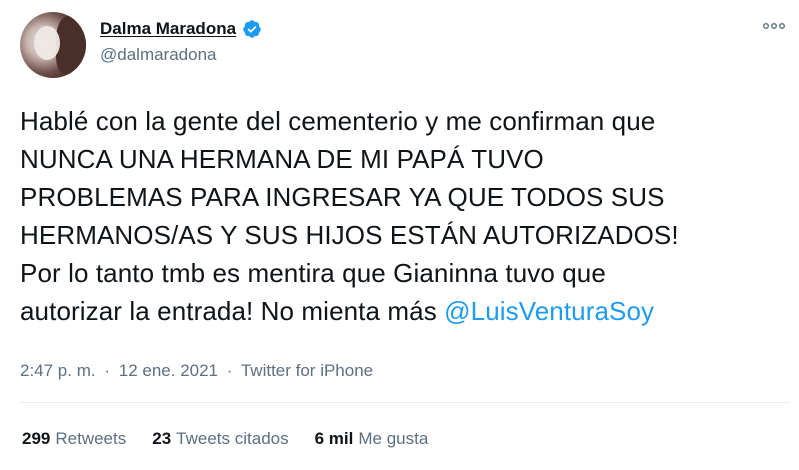 This screenshot has height=470, width=799. I want to click on author-display-name: Dalma Maradona, so click(168, 29).